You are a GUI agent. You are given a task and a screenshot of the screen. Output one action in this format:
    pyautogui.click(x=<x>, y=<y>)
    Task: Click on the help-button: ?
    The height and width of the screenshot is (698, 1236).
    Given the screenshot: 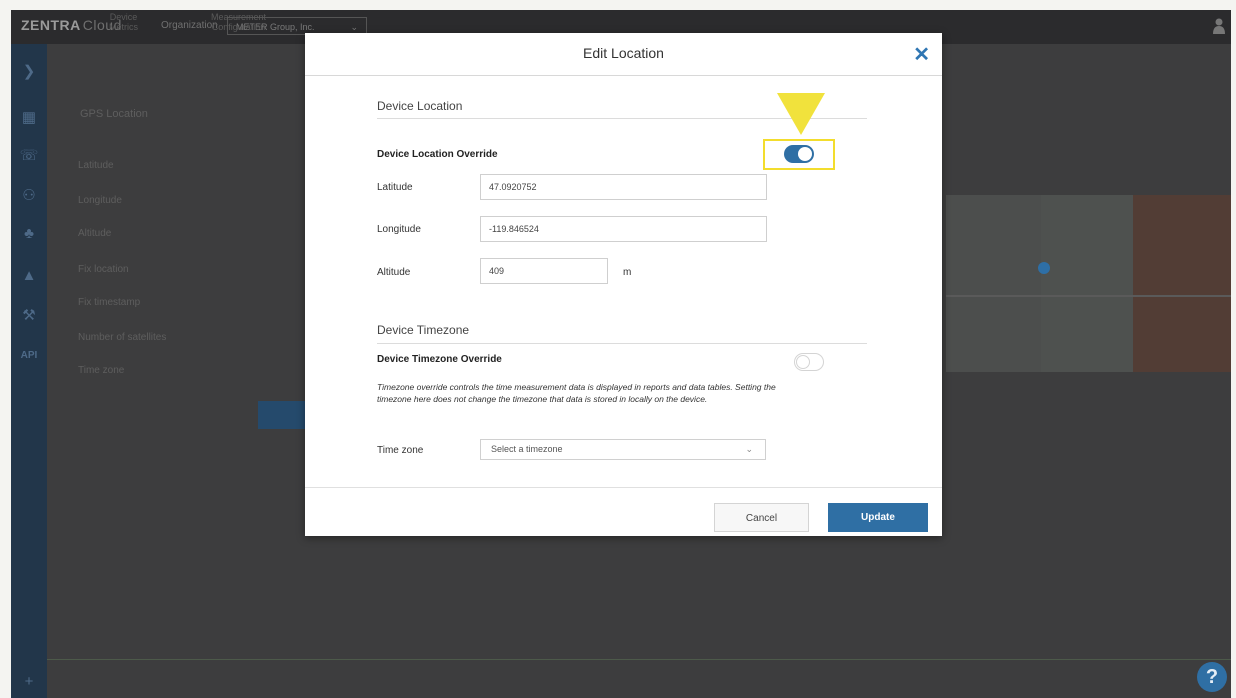 What is the action you would take?
    pyautogui.click(x=1212, y=677)
    